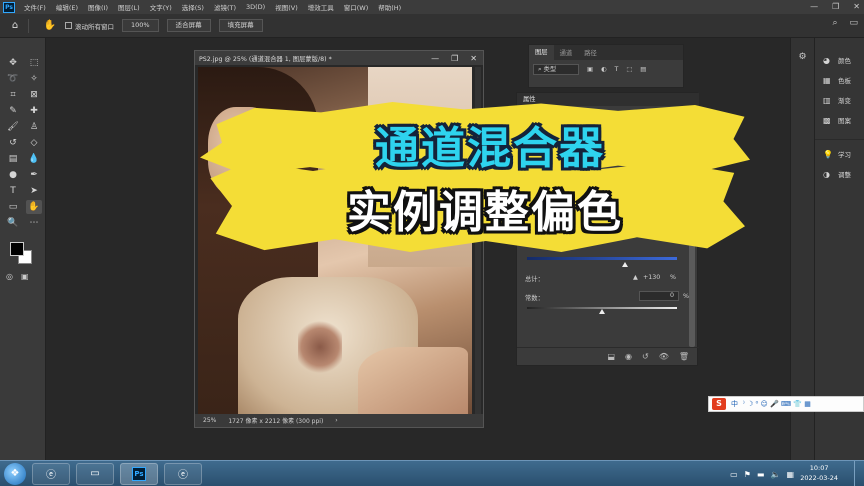 This screenshot has width=864, height=486. I want to click on properties-strip-icon: ⚙, so click(803, 59).